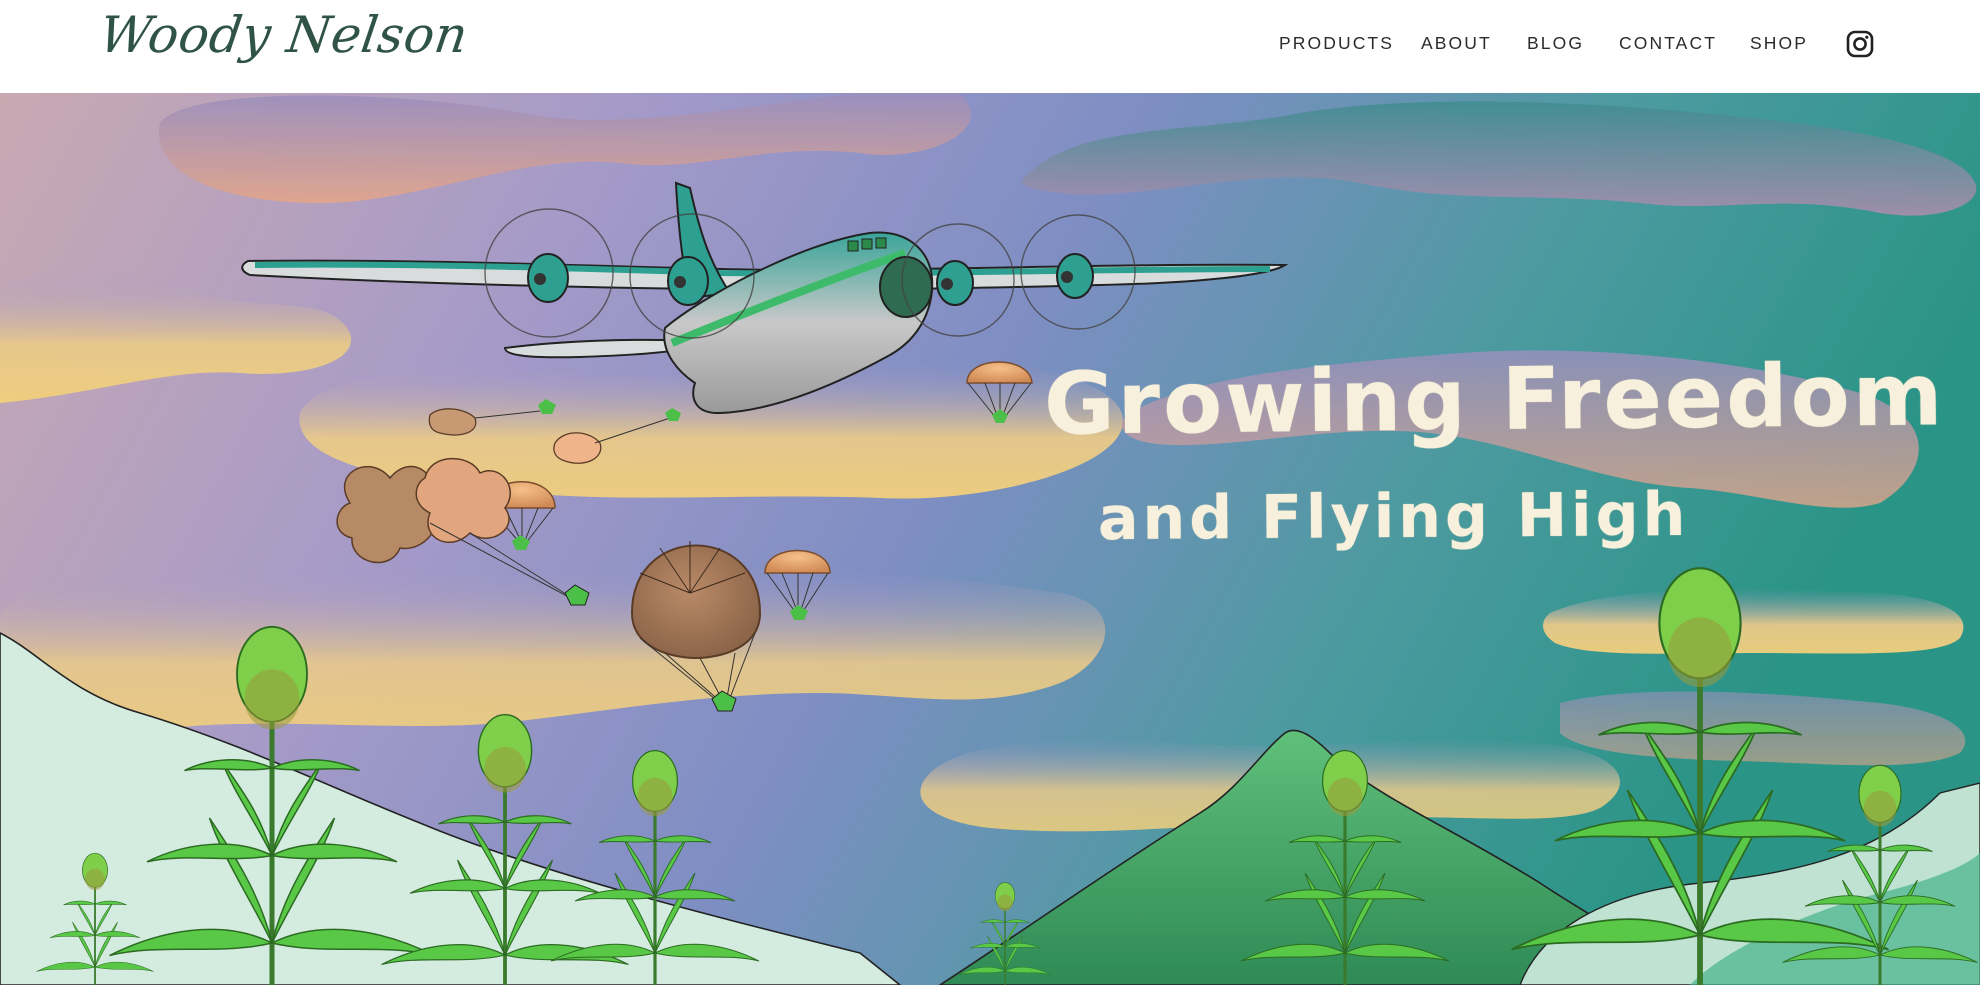 The image size is (1980, 985). What do you see at coordinates (1494, 400) in the screenshot?
I see `hero-headline-line1: Growing Freedom` at bounding box center [1494, 400].